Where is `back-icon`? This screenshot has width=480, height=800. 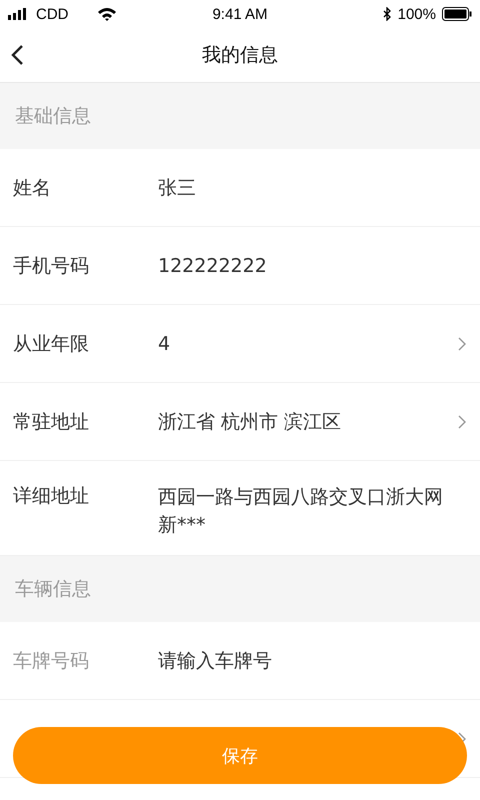 back-icon is located at coordinates (17, 55).